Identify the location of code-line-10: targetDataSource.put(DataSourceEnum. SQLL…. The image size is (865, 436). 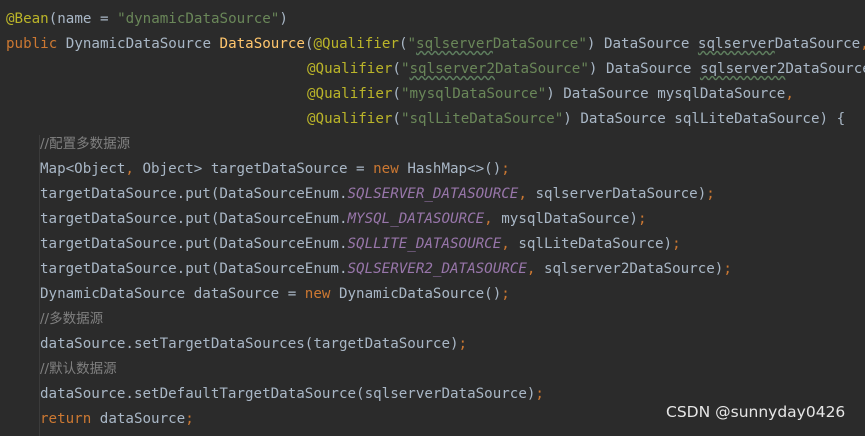
(360, 244).